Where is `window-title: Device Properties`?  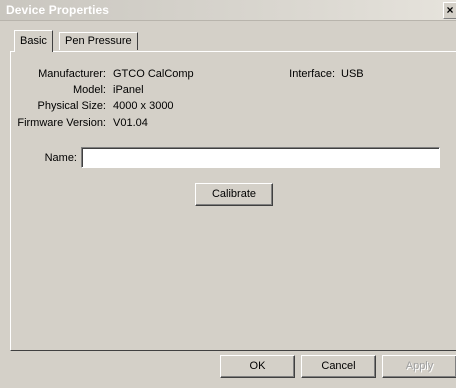 window-title: Device Properties is located at coordinates (58, 10).